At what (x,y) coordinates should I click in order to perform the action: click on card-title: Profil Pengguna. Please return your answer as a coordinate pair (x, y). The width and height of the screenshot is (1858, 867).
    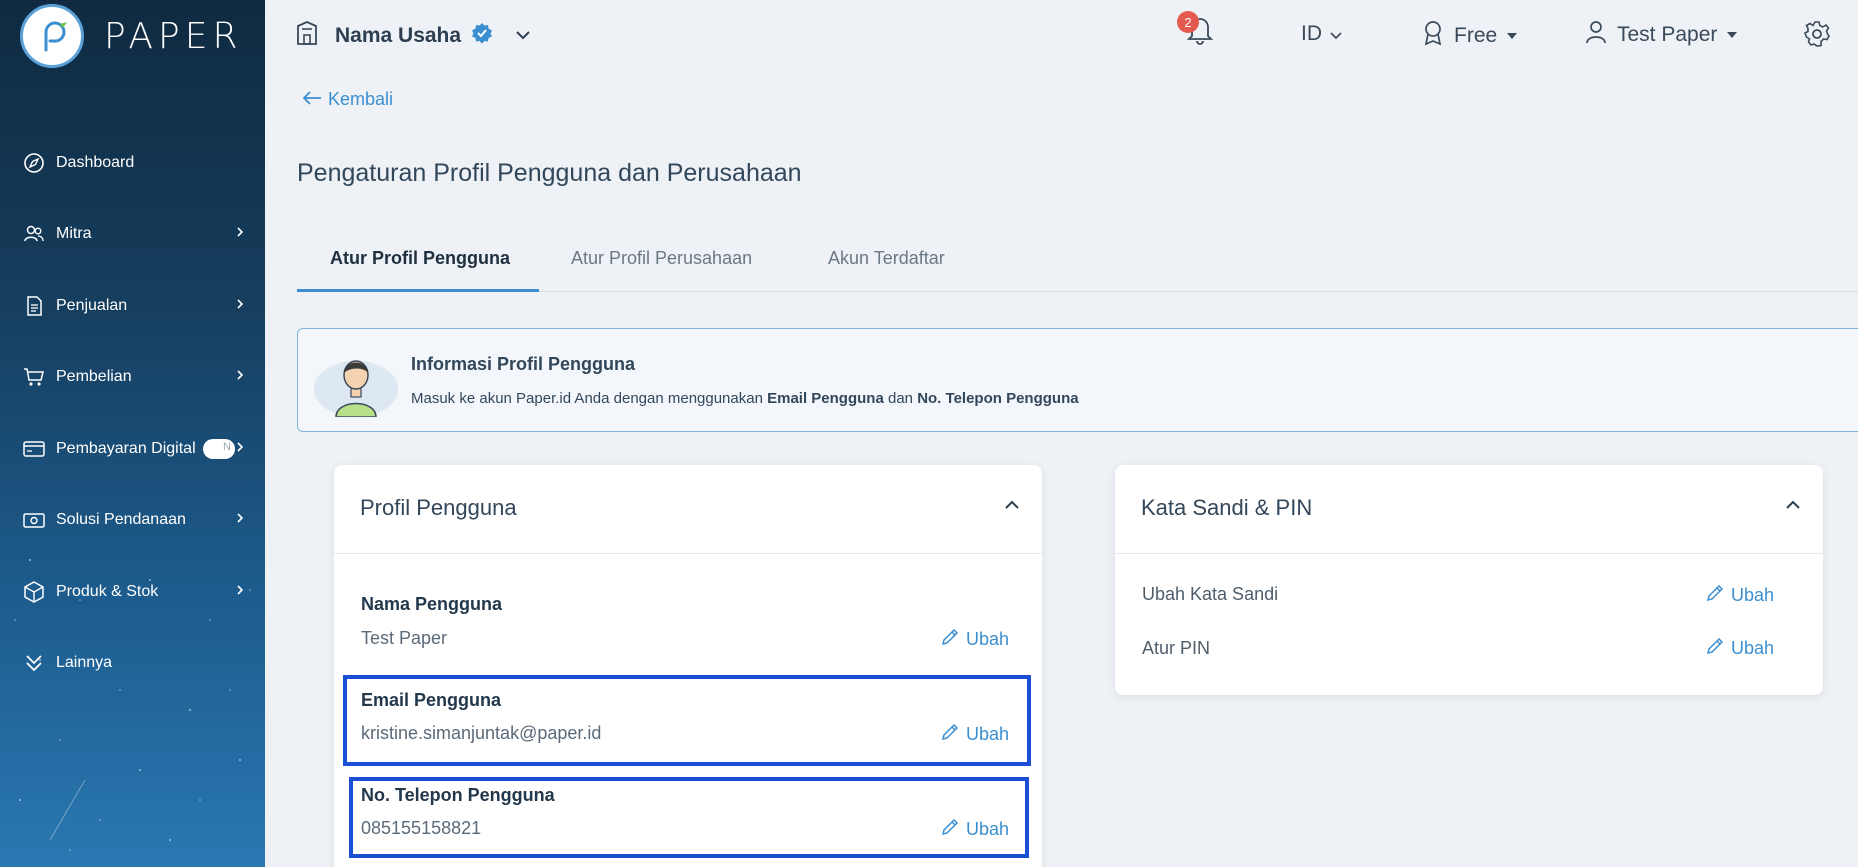
    Looking at the image, I should click on (438, 507).